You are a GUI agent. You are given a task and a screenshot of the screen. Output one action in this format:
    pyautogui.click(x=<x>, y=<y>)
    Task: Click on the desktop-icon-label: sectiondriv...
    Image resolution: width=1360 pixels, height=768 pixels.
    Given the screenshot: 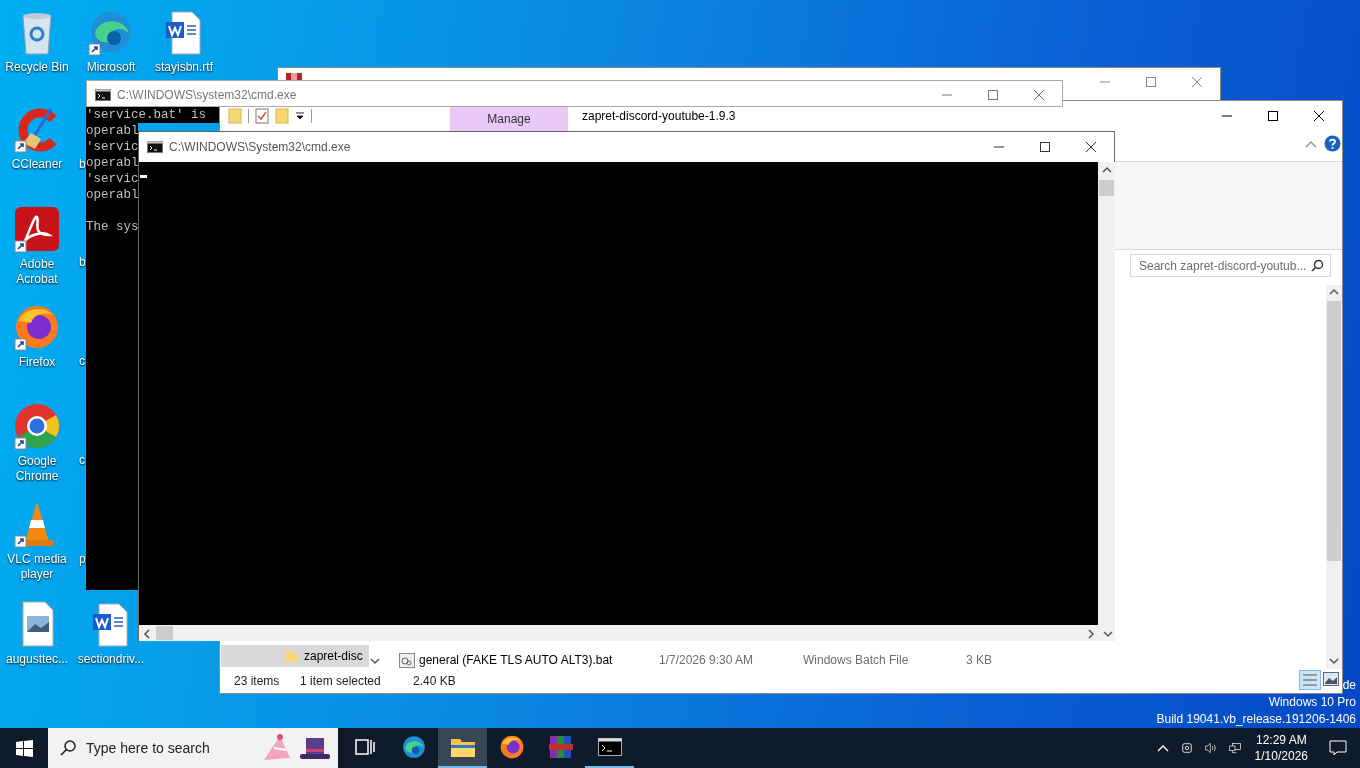 What is the action you would take?
    pyautogui.click(x=111, y=659)
    